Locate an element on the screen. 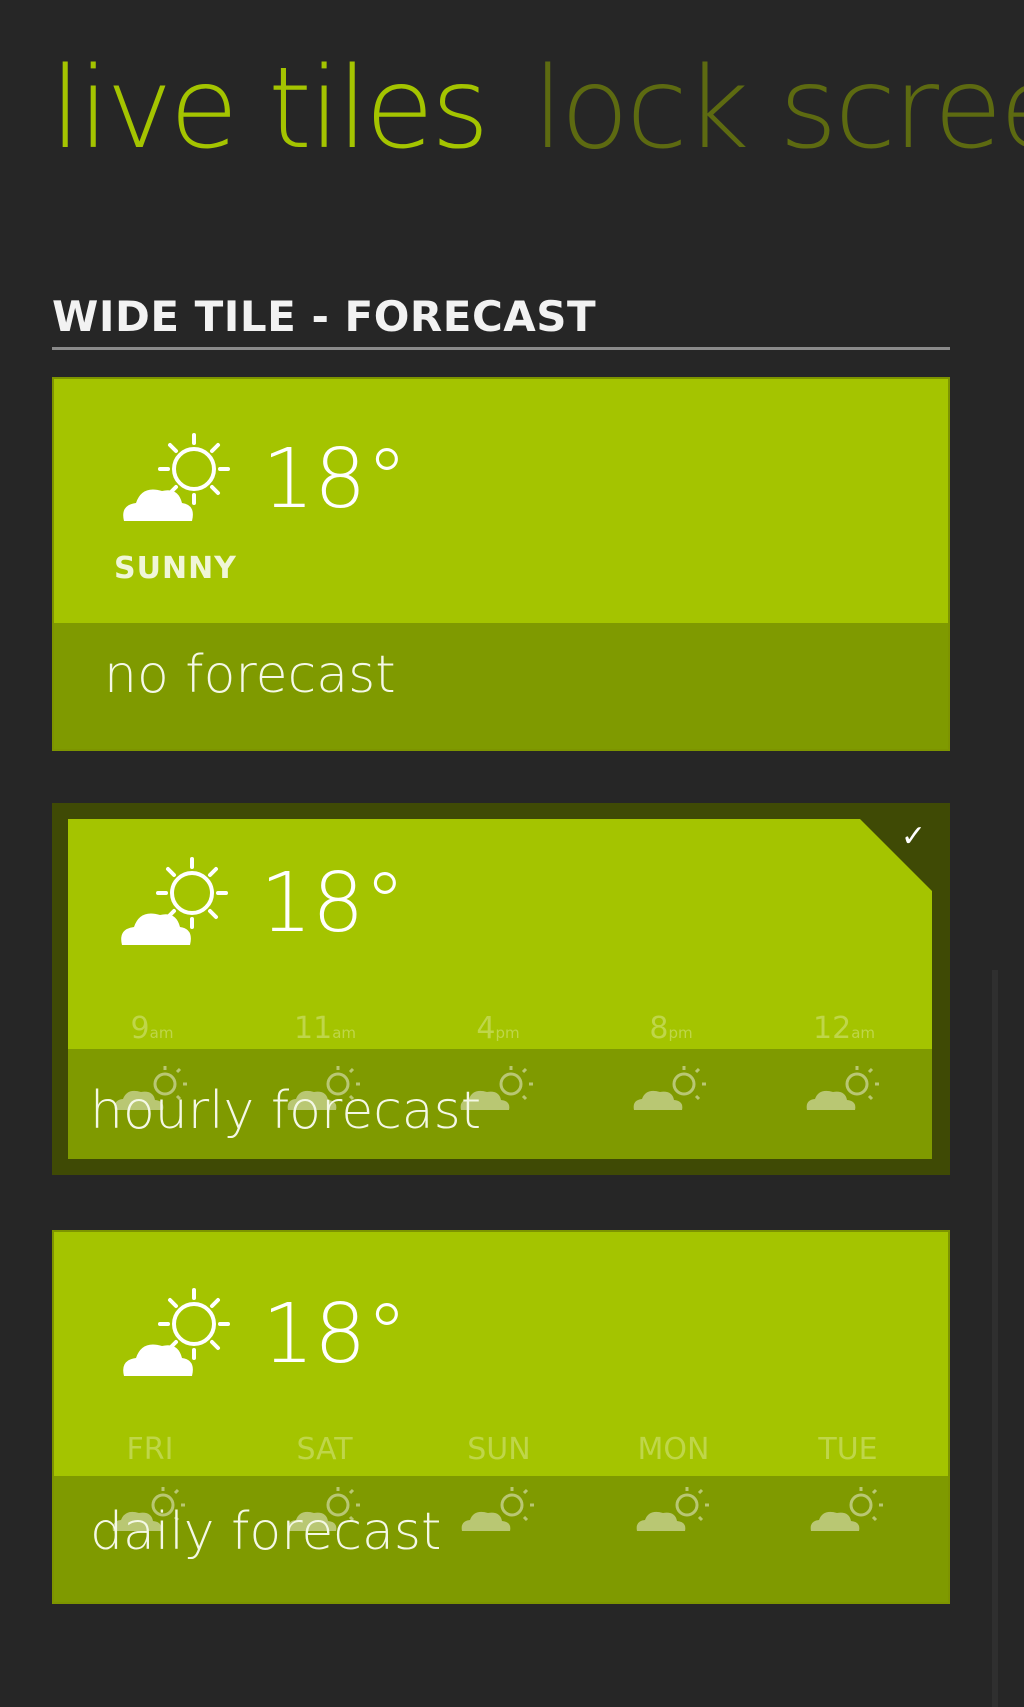 The height and width of the screenshot is (1707, 1024). forecast-day: MON is located at coordinates (673, 1449).